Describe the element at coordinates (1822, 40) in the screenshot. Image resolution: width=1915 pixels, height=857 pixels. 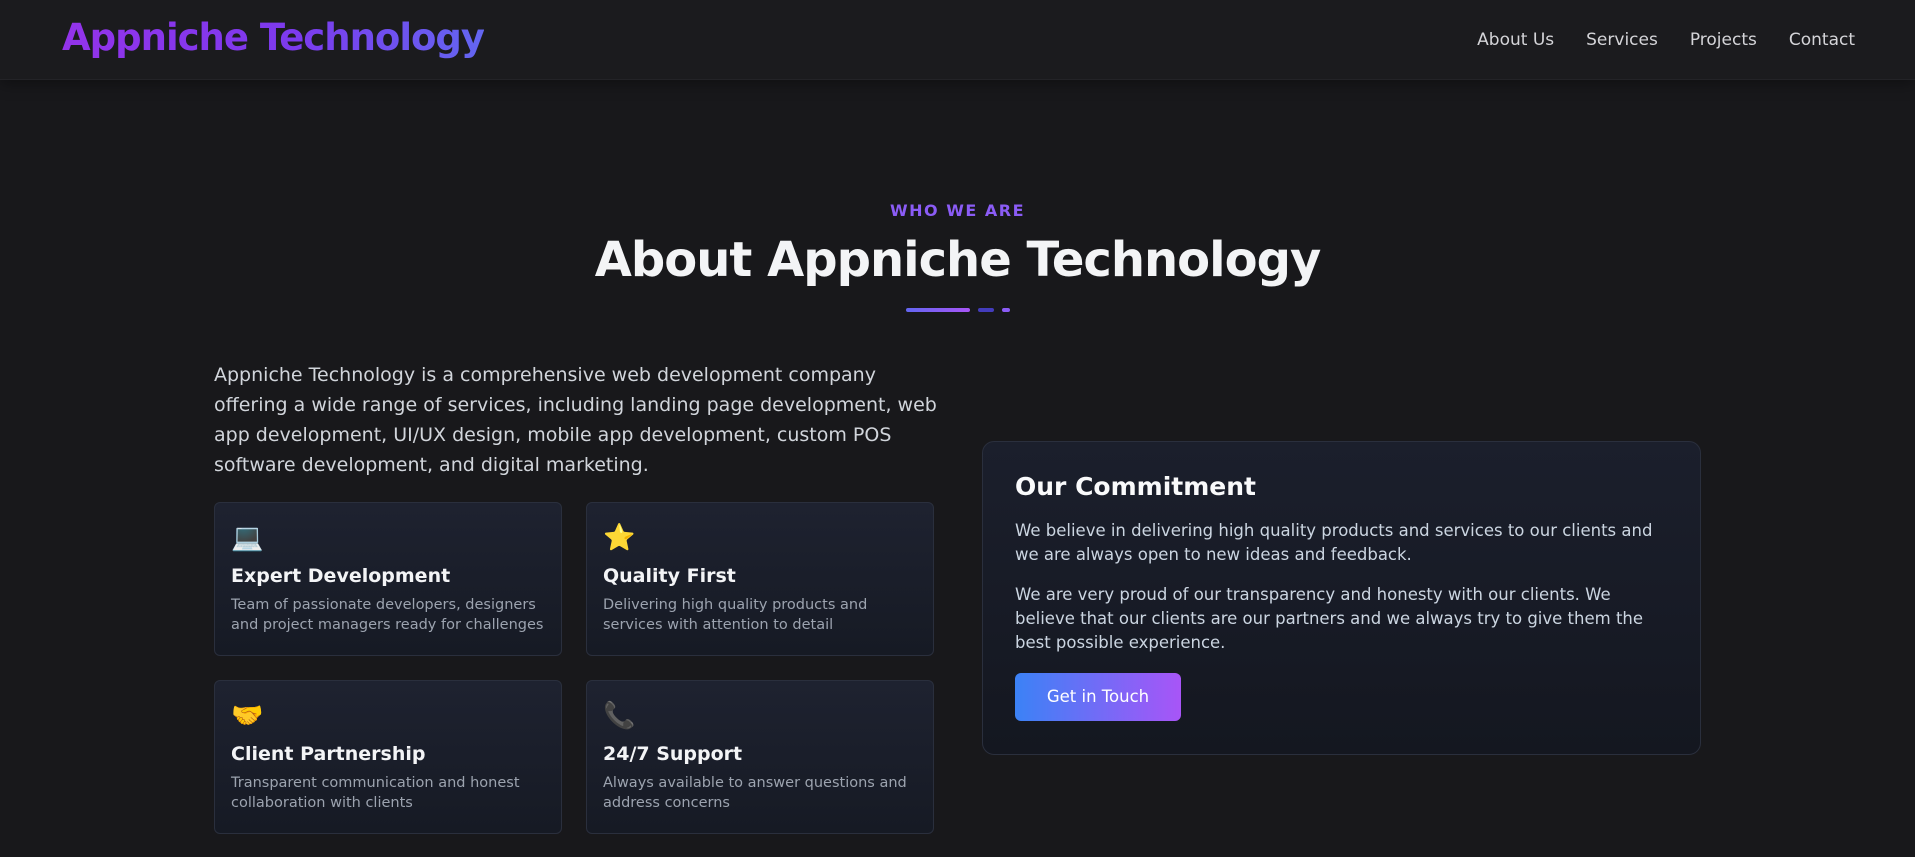
I see `nav-link-contact: Contact` at that location.